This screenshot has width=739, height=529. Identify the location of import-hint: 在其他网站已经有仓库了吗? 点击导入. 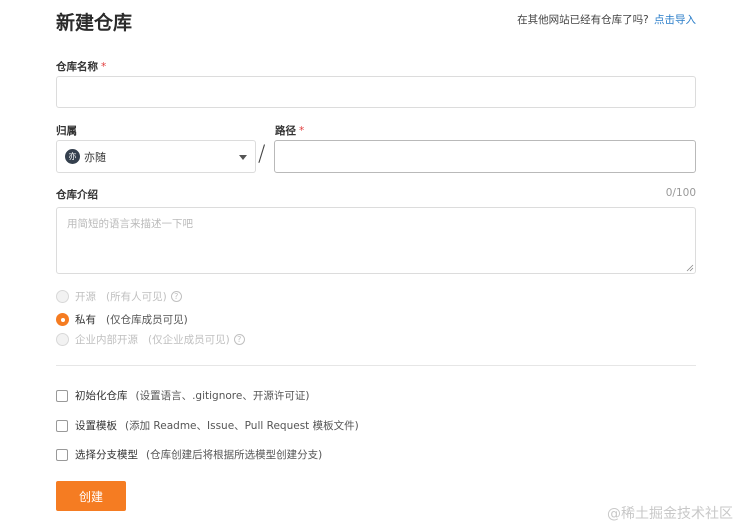
(606, 19).